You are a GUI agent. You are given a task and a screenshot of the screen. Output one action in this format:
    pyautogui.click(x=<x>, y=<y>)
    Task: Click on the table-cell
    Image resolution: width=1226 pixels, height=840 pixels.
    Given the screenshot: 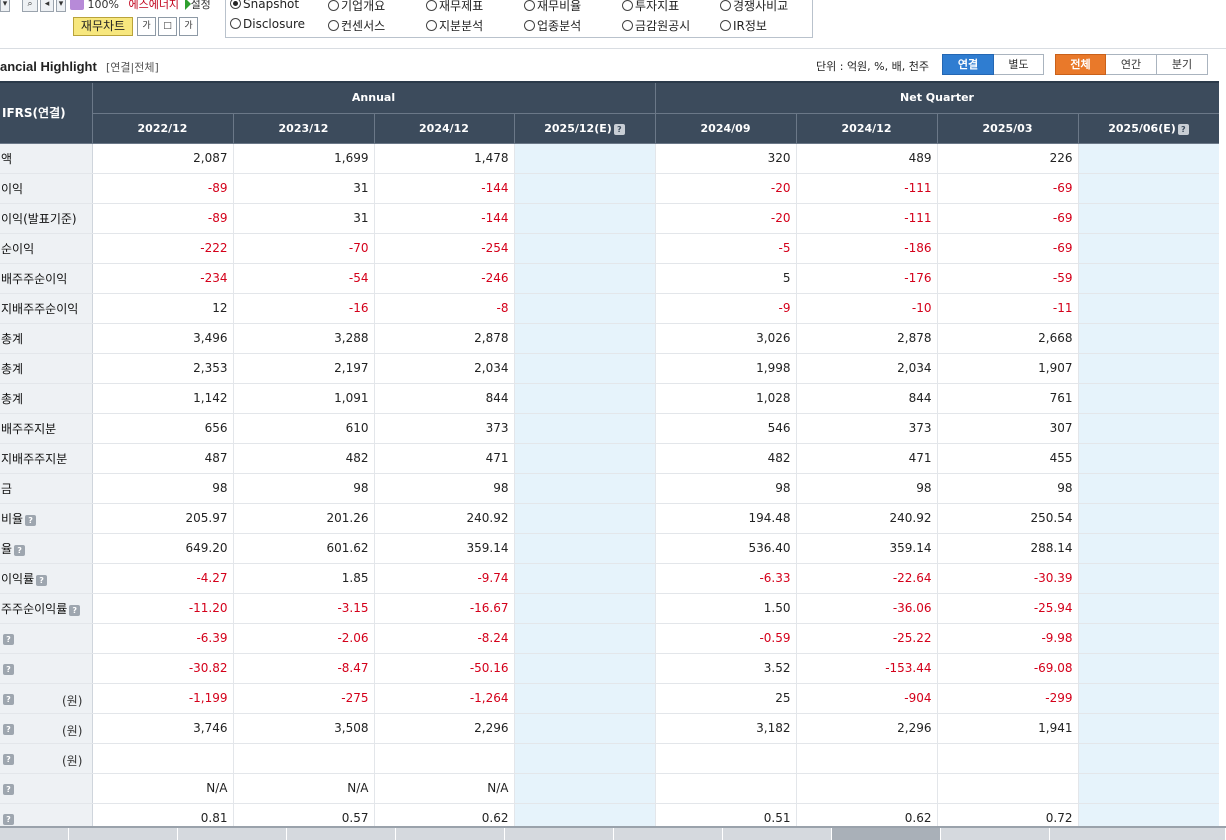 What is the action you would take?
    pyautogui.click(x=726, y=758)
    